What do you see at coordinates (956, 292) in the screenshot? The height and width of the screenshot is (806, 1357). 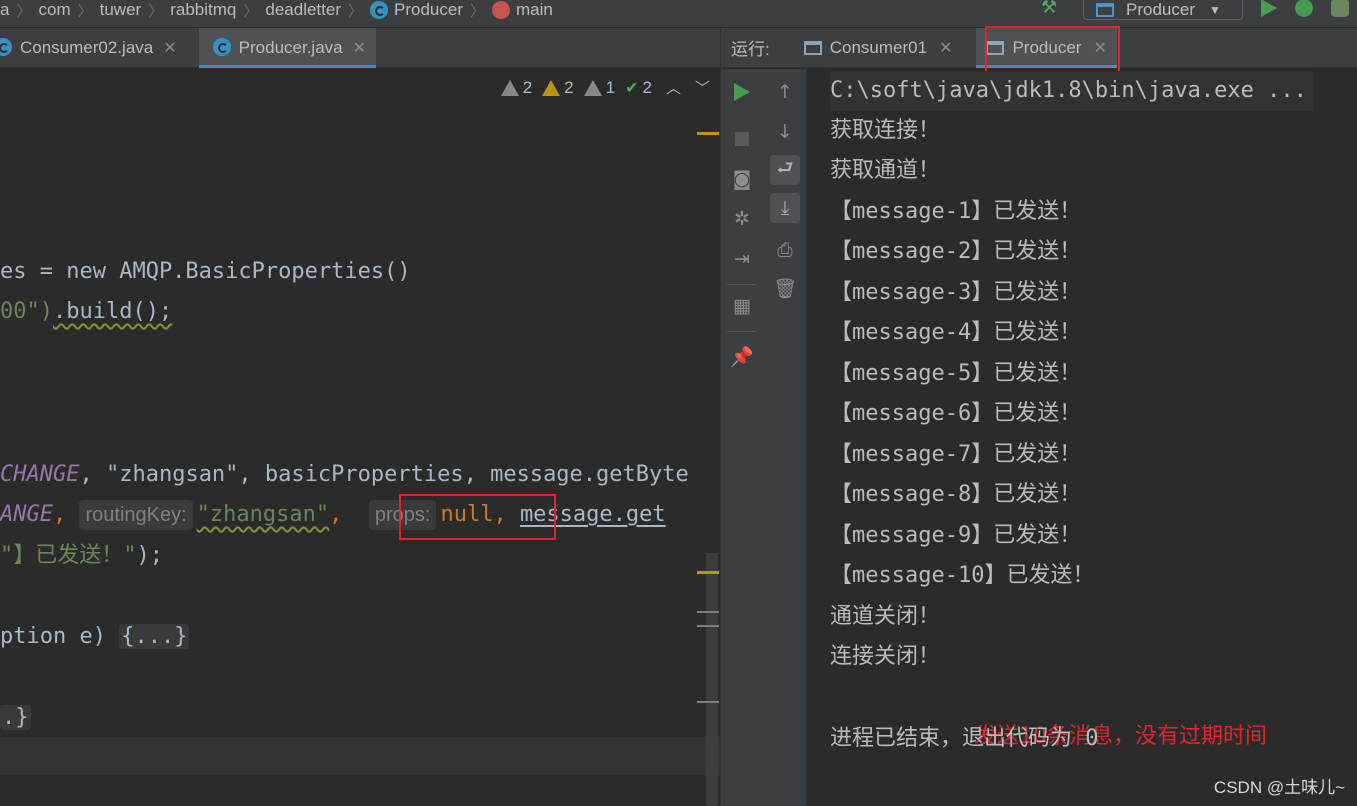 I see `console-line: 【message-3】已发送！` at bounding box center [956, 292].